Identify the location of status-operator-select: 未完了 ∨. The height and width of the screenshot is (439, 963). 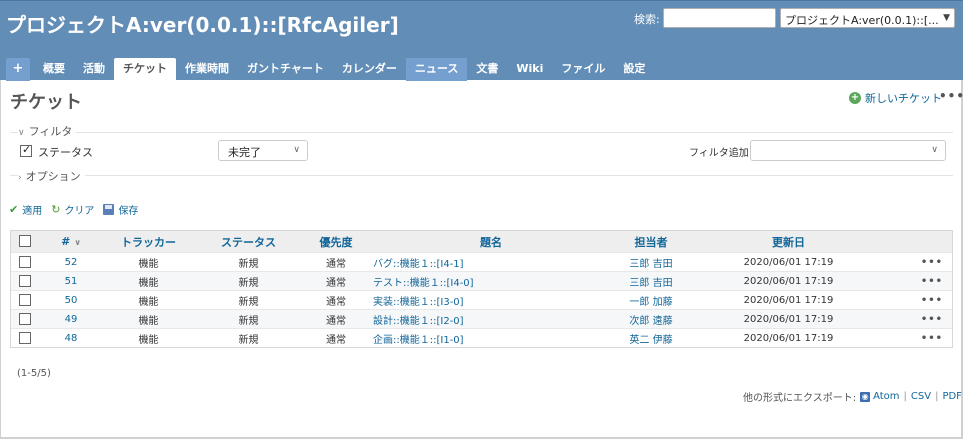
(263, 150).